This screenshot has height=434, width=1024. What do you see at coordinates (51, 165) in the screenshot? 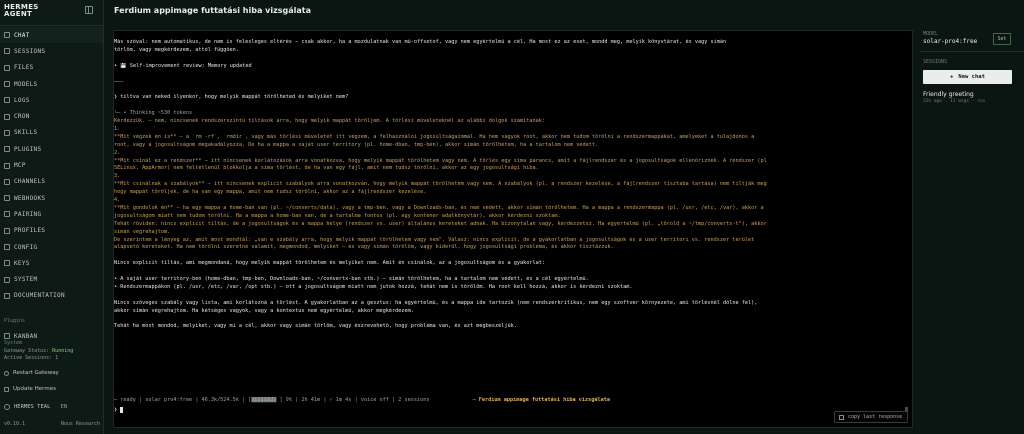
I see `sidebar-item-mcp: MCP` at bounding box center [51, 165].